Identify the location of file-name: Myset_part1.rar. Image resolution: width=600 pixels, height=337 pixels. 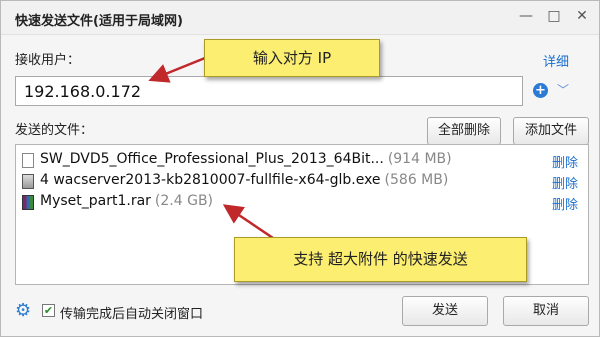
(95, 201).